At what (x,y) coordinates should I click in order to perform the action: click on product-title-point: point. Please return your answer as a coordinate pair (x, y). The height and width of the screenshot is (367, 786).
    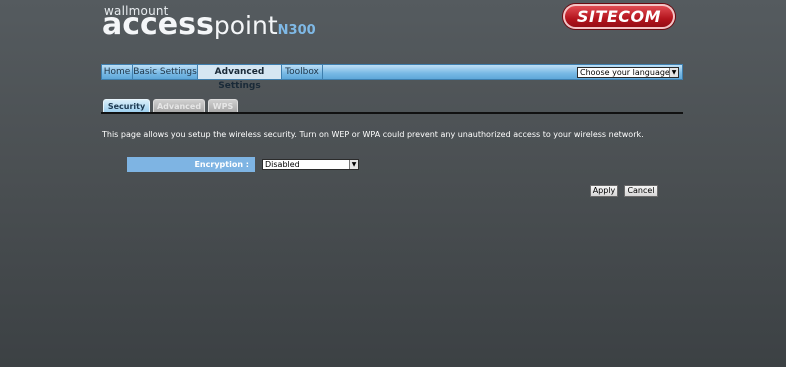
    Looking at the image, I should click on (245, 25).